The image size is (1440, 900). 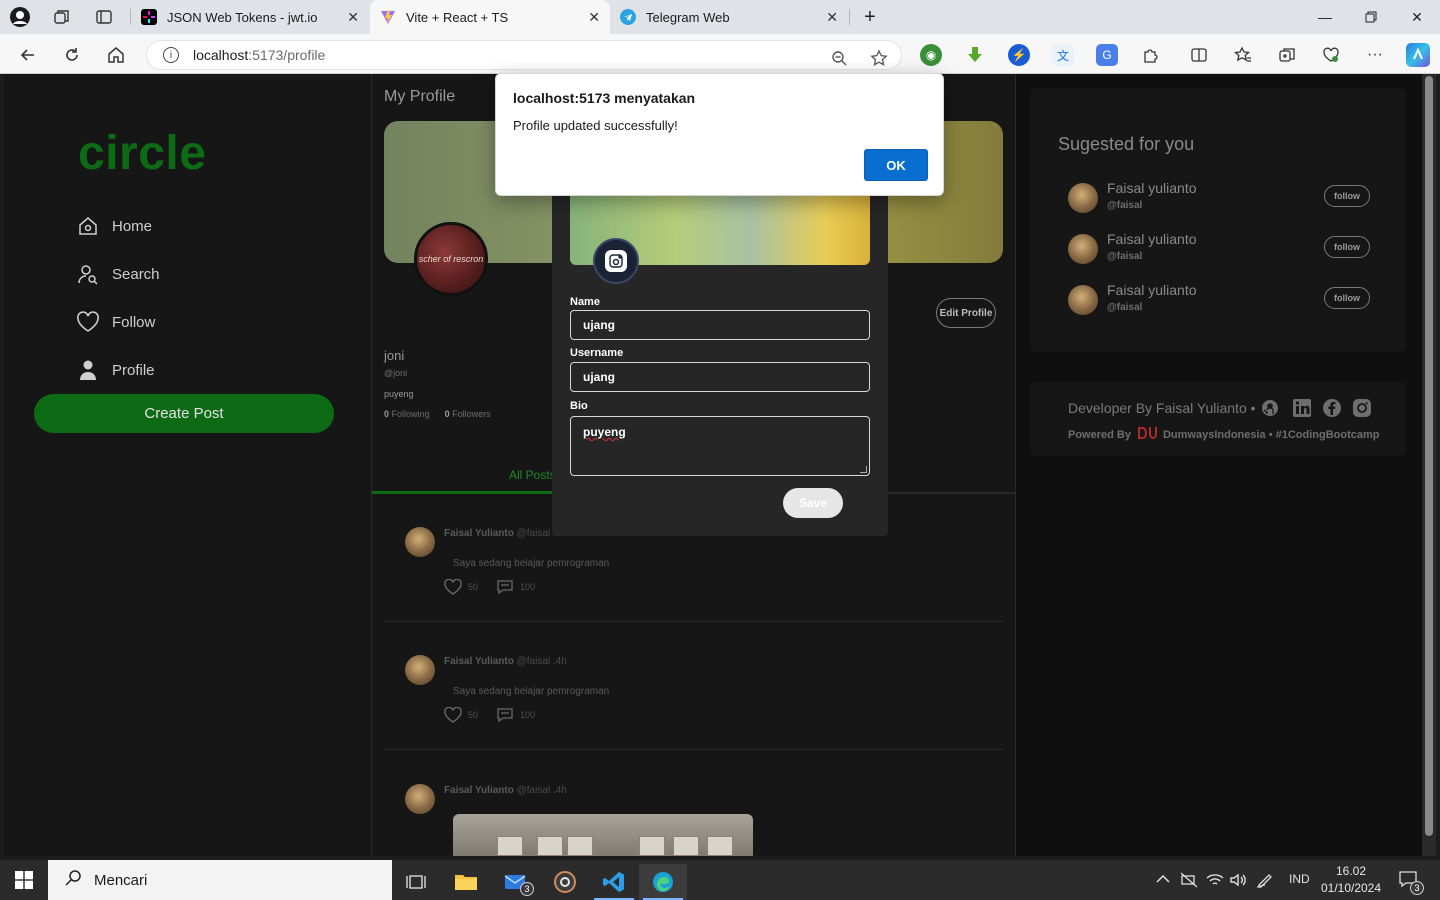 What do you see at coordinates (603, 835) in the screenshot?
I see `post-image` at bounding box center [603, 835].